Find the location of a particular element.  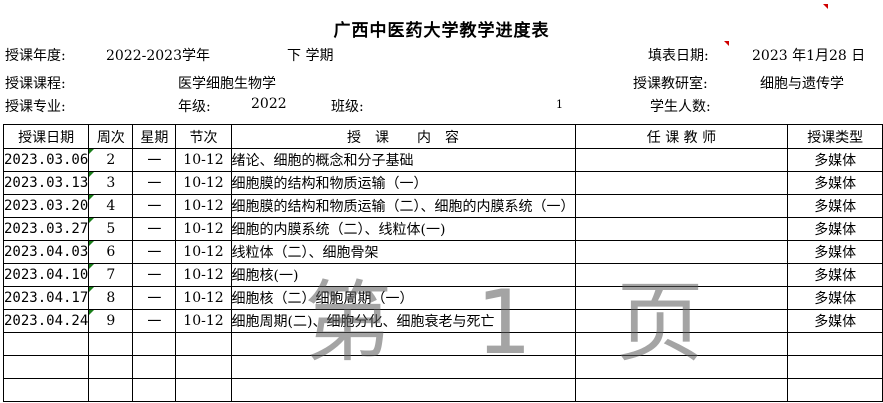

cell-content: 线粒体（二）、细胞骨架 is located at coordinates (403, 252).